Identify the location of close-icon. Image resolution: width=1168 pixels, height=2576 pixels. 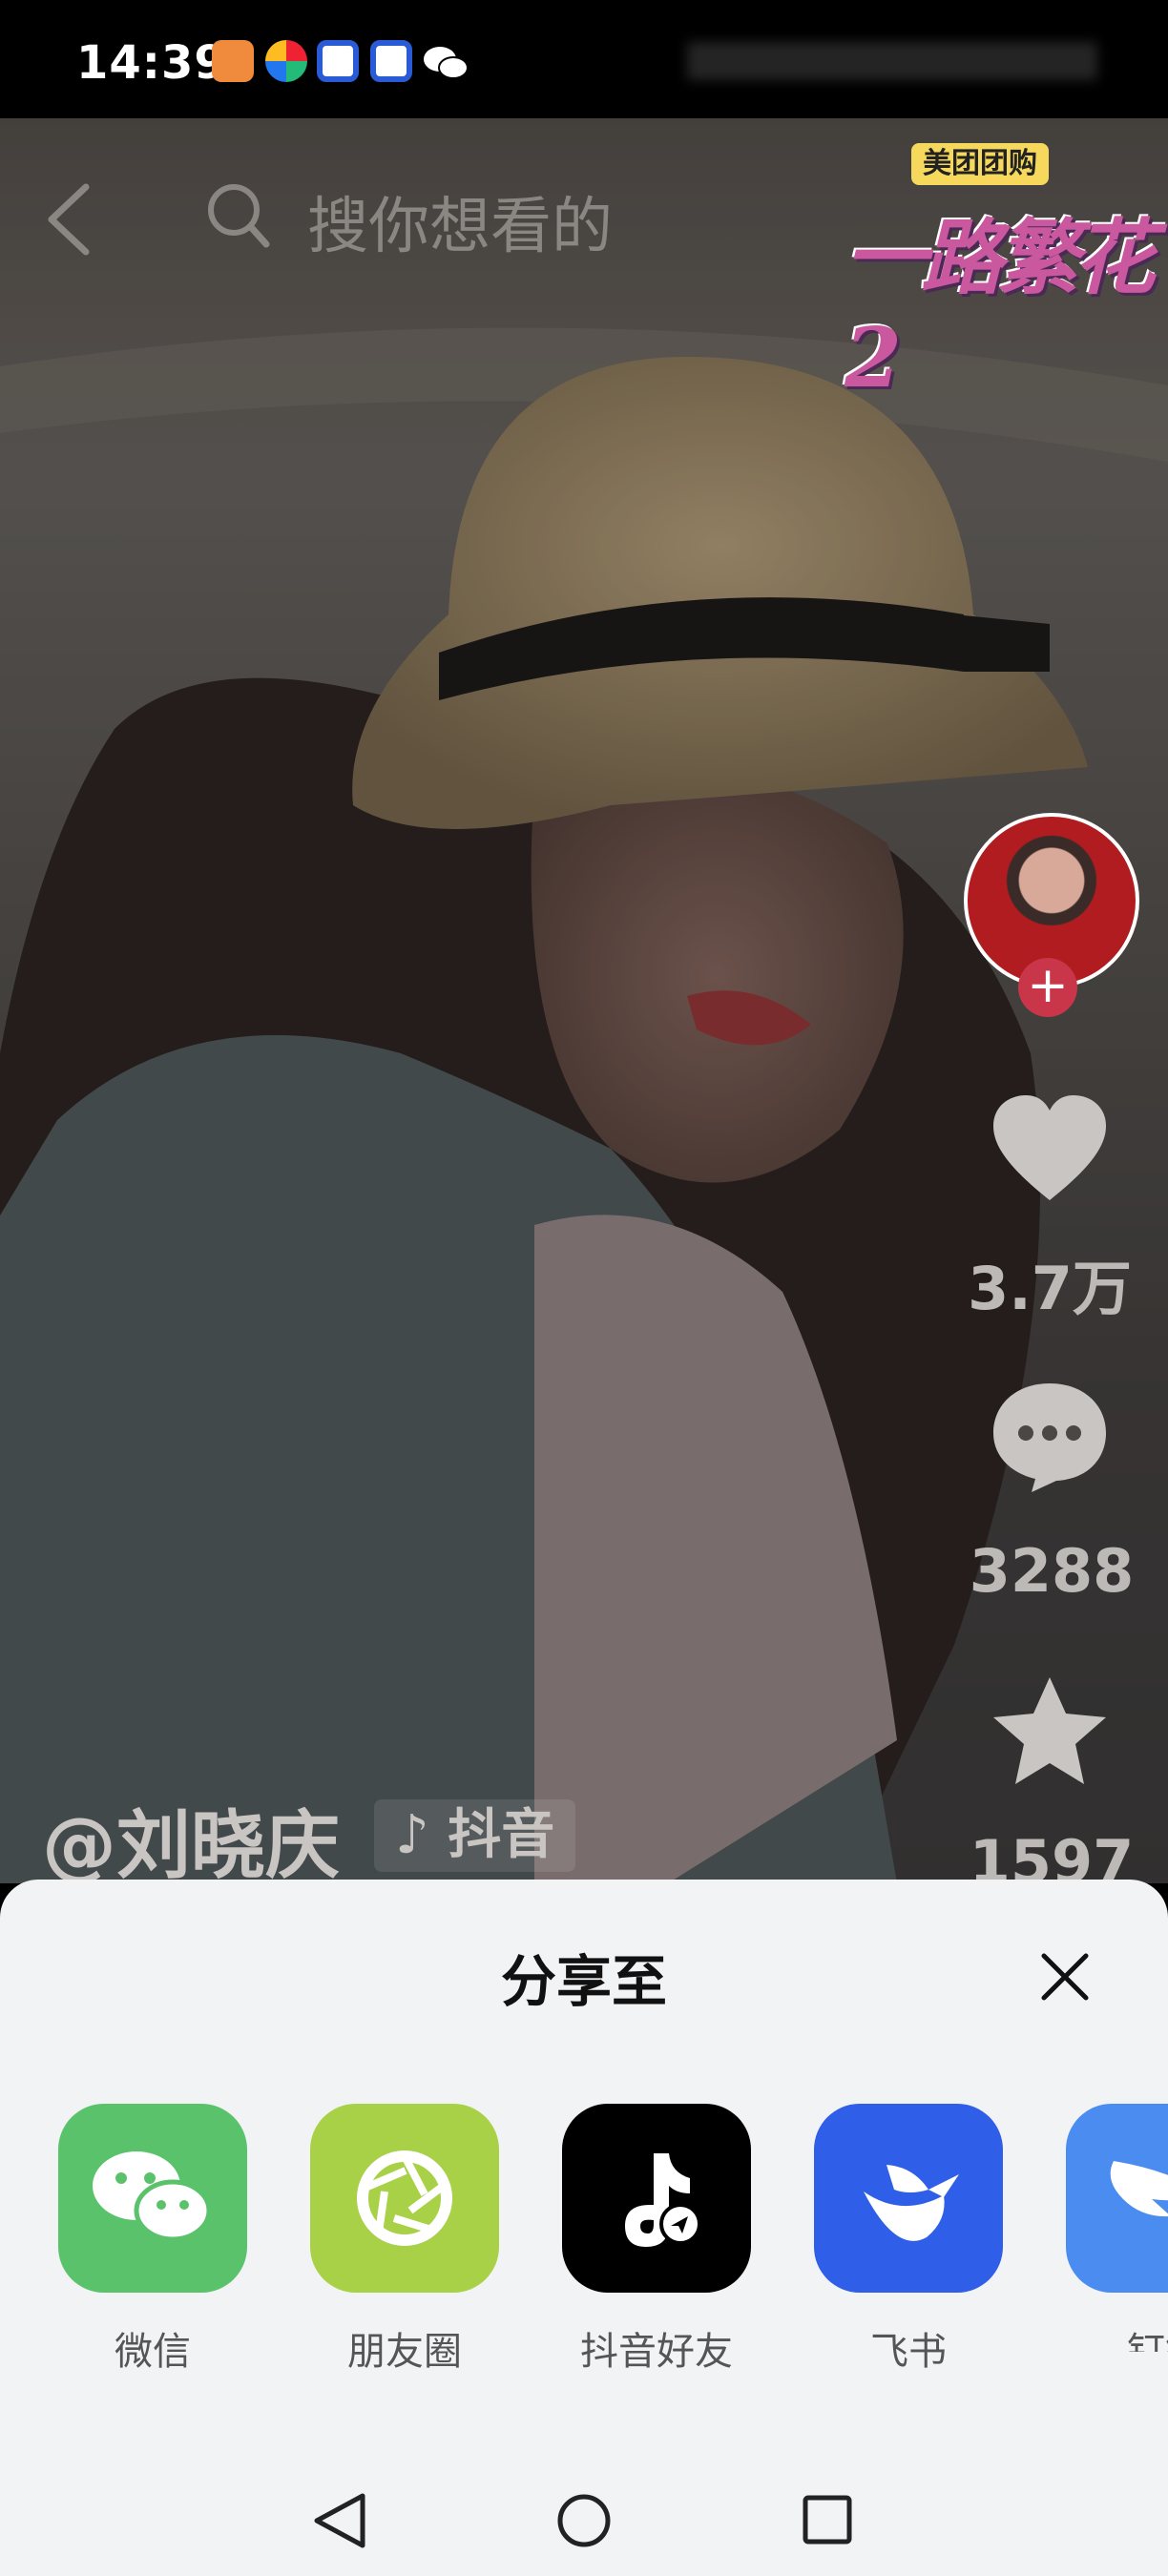
(1065, 1976).